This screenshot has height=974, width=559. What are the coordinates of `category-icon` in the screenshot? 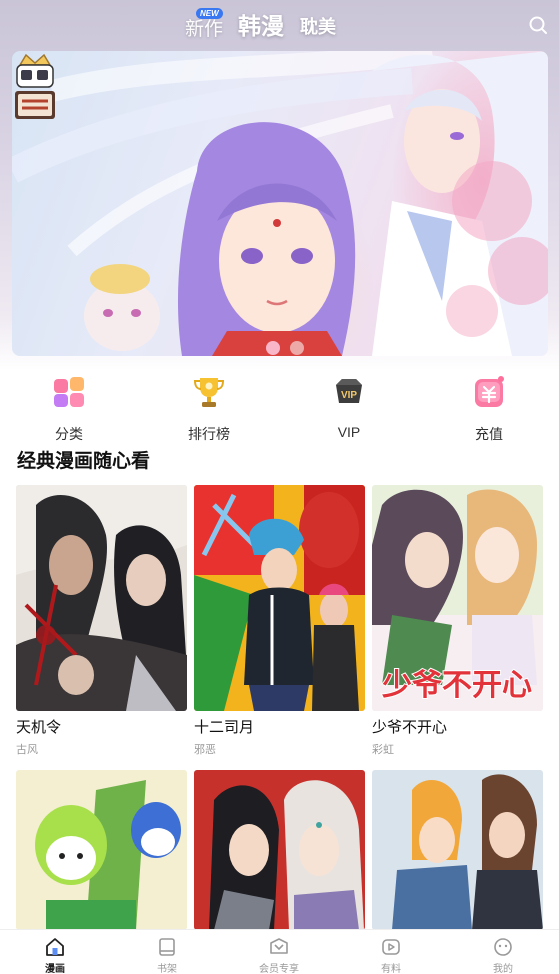 It's located at (69, 392).